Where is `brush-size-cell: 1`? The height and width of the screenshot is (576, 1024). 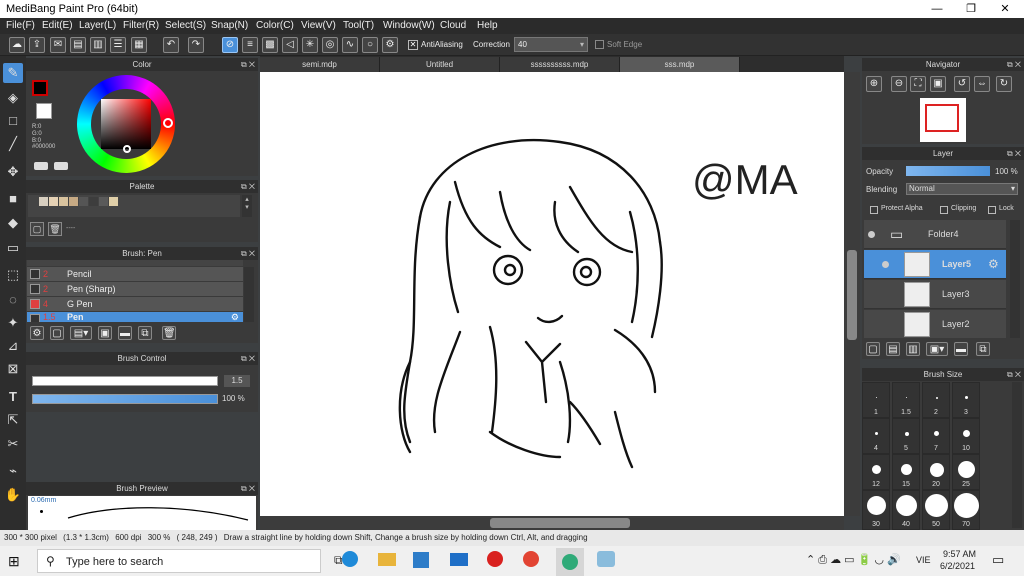 brush-size-cell: 1 is located at coordinates (876, 400).